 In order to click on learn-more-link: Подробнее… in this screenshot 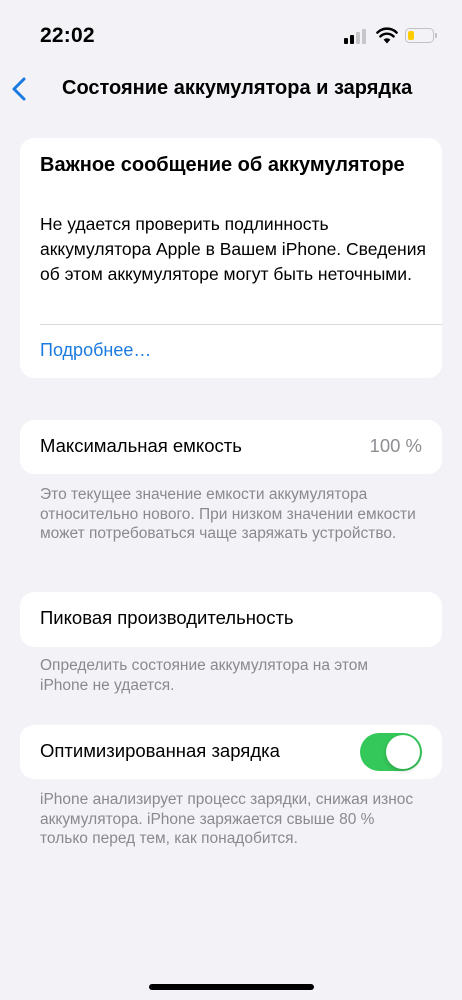, I will do `click(95, 350)`.